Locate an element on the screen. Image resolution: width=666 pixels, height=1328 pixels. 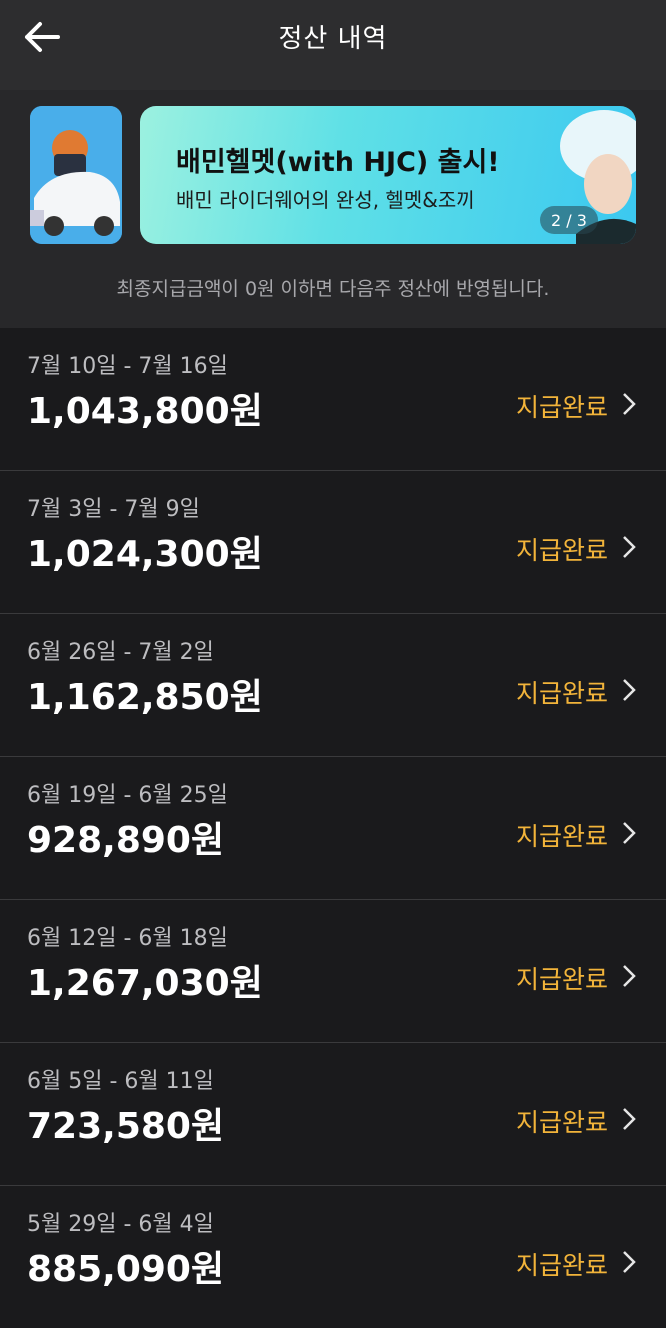
settlement-period: 6월 19일 - 6월 25일 is located at coordinates (127, 795).